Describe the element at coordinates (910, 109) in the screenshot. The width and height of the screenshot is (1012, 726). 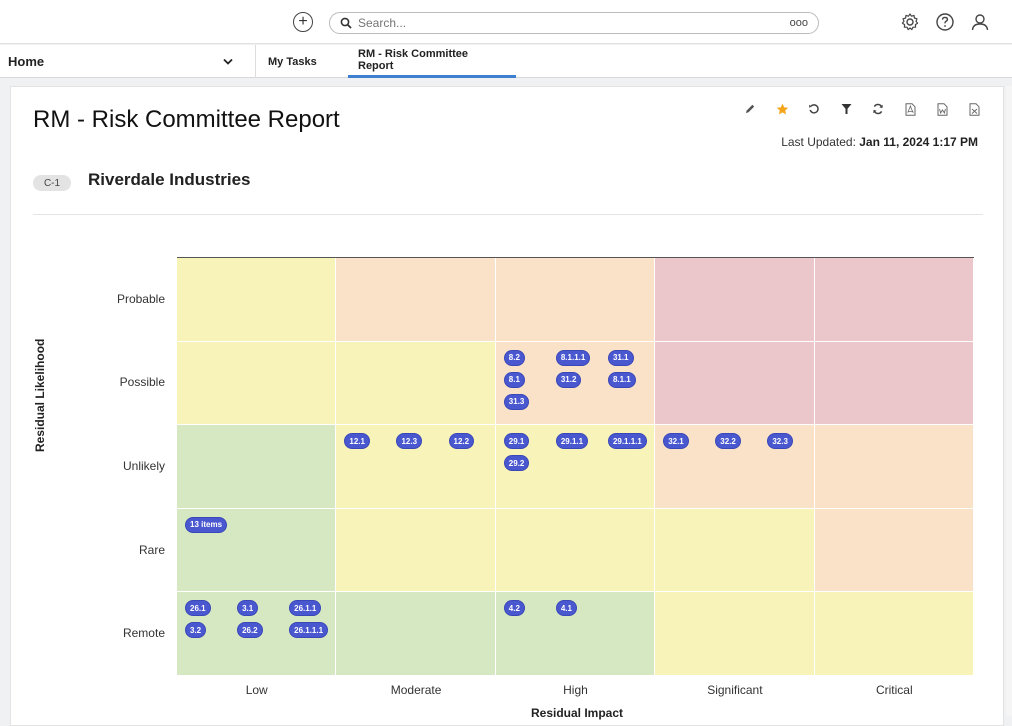
I see `export-pdf-icon` at that location.